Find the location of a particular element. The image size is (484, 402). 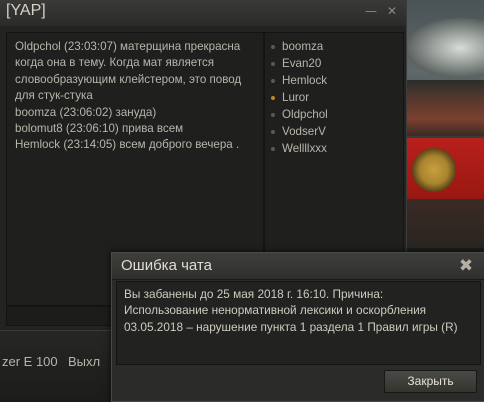

member-item: Evan20 is located at coordinates (296, 64).